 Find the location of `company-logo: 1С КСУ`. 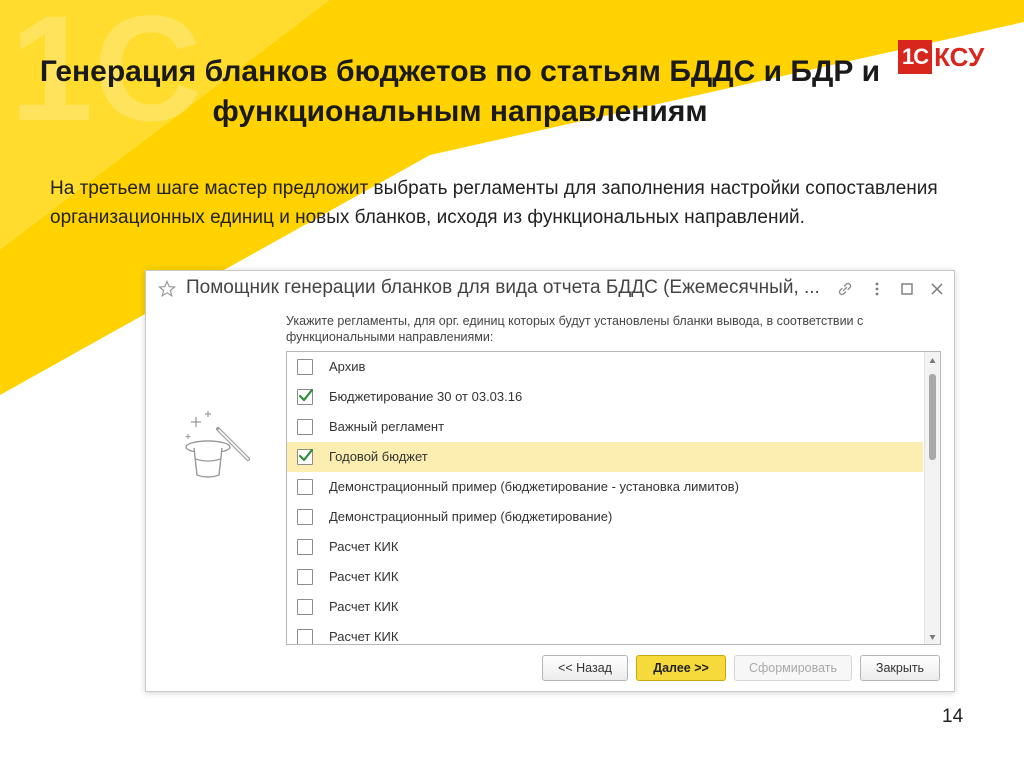

company-logo: 1С КСУ is located at coordinates (941, 57).